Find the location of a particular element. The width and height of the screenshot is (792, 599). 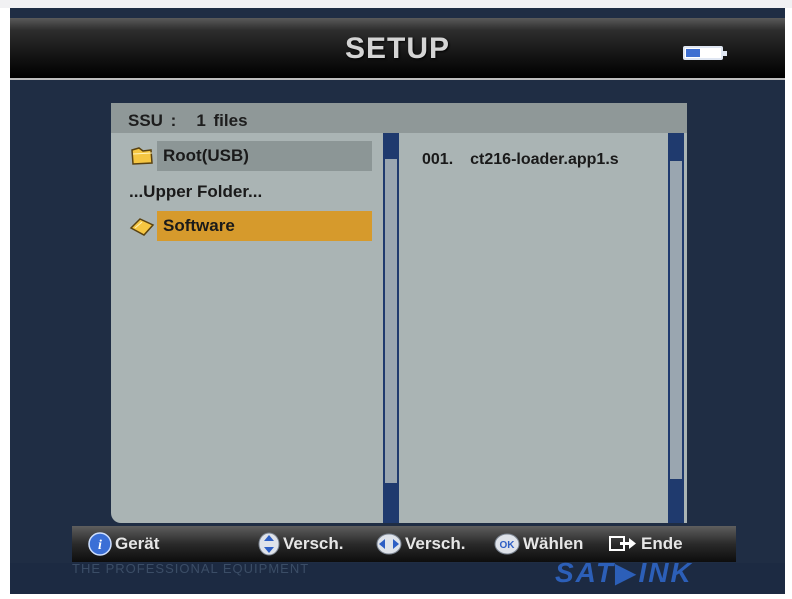

hint-exit: Ende is located at coordinates (645, 544).